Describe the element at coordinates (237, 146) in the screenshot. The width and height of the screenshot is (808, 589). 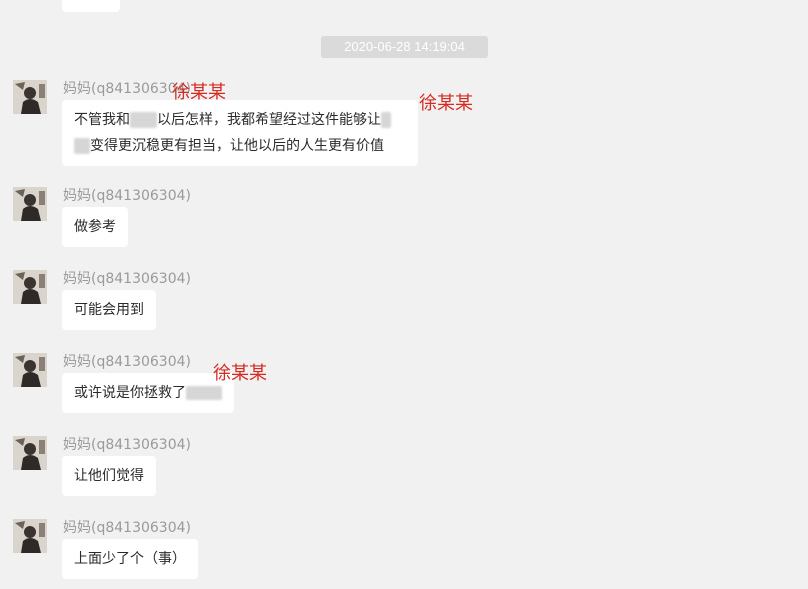
I see `message-text: 变得更沉稳更有担当，让他以后的人生更有价值` at that location.